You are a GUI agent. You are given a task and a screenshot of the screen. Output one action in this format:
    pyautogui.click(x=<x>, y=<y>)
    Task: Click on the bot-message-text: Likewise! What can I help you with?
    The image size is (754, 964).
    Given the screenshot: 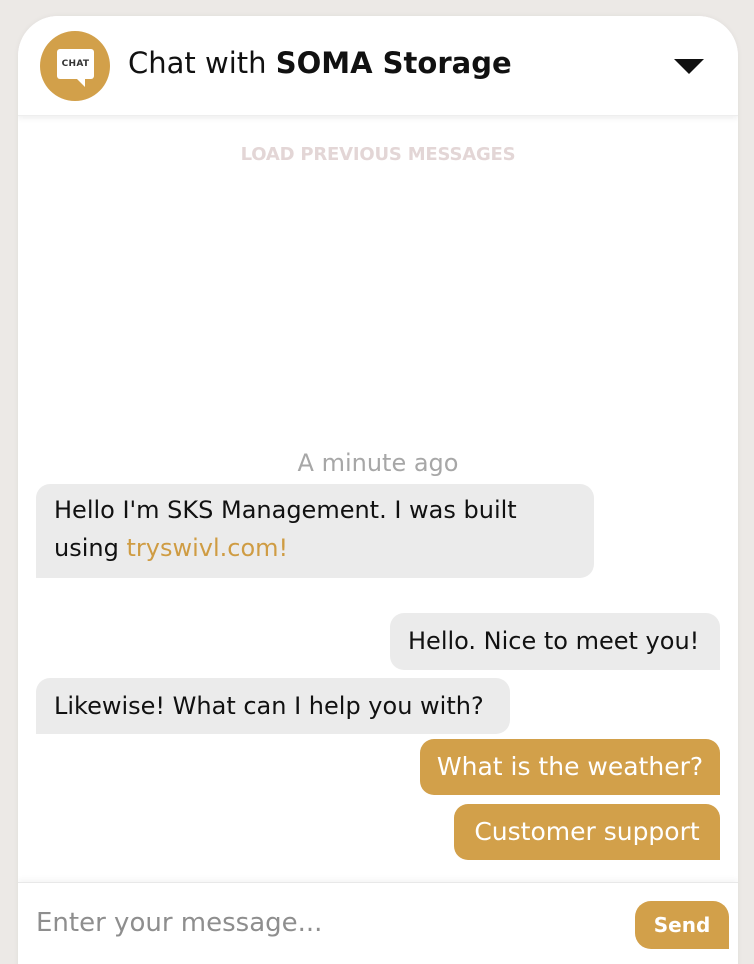 What is the action you would take?
    pyautogui.click(x=269, y=706)
    